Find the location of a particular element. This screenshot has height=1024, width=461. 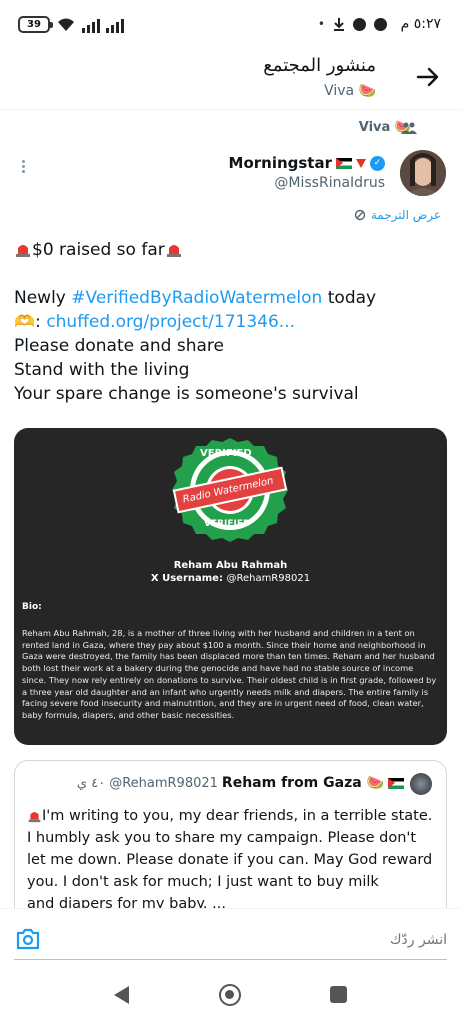

card-person-name: Reham Abu Rahmah is located at coordinates (230, 565).